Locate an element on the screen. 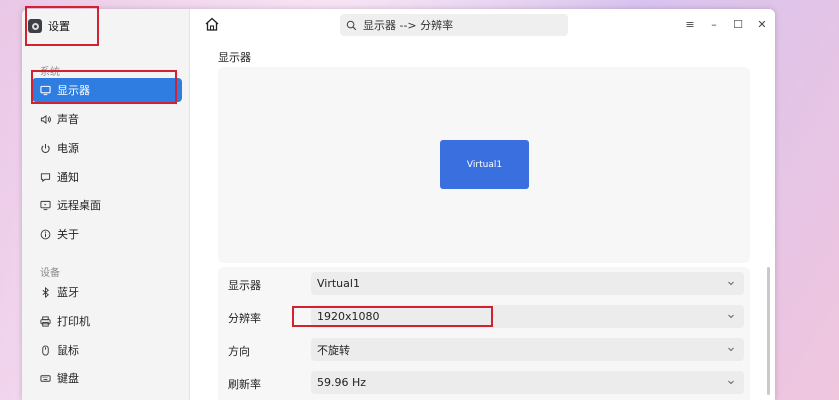  setting-row-display: 显示器 Virtual1 is located at coordinates (484, 283).